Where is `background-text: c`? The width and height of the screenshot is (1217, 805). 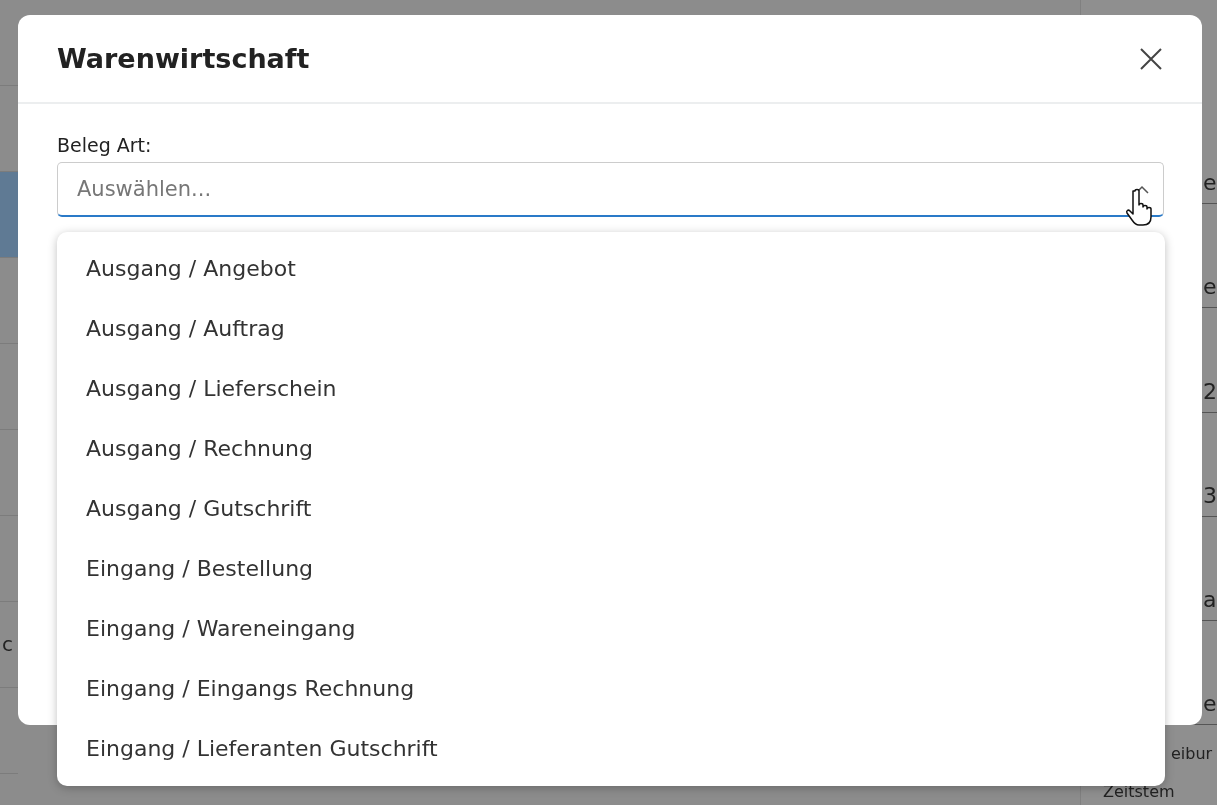 background-text: c is located at coordinates (7, 644).